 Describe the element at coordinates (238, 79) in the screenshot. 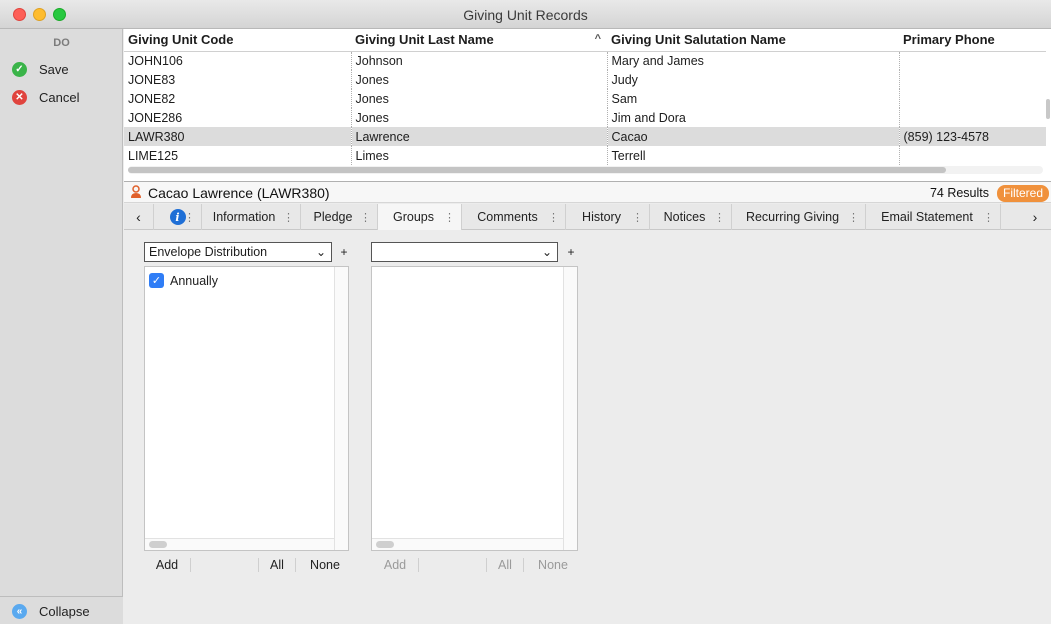

I see `cell-code: JONE83` at that location.